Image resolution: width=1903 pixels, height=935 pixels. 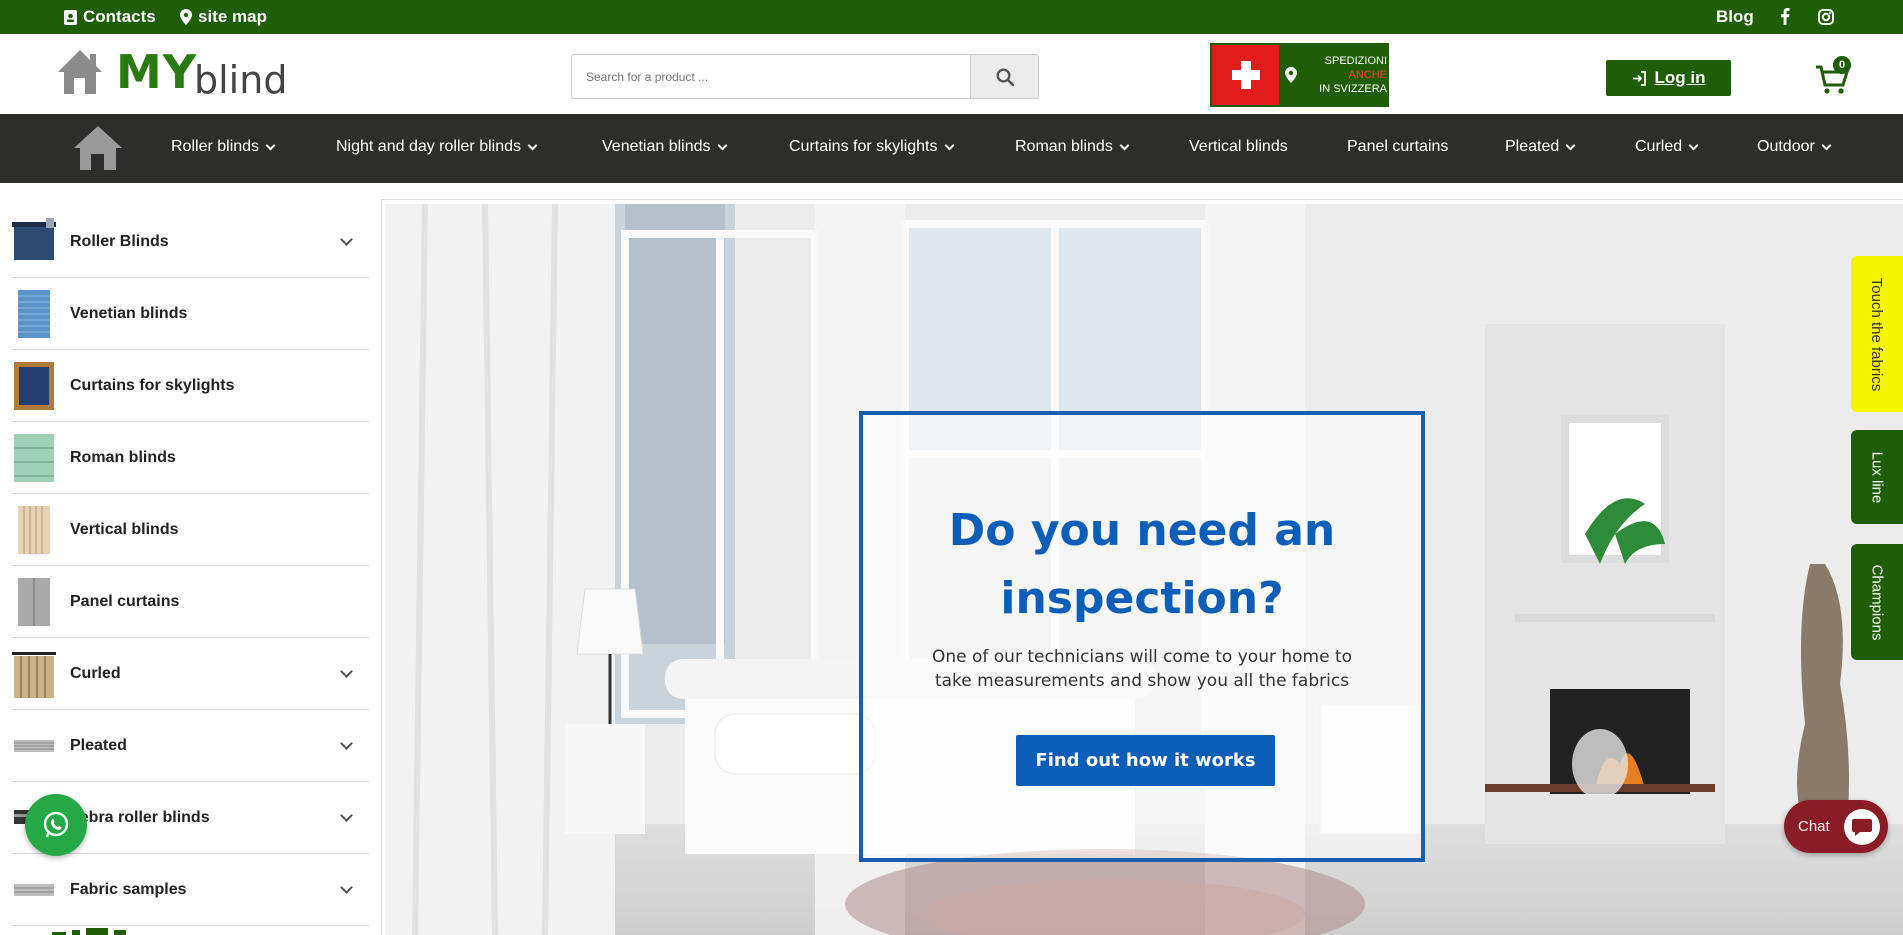 I want to click on sidebar-item-curtains-skylights: Curtains for skylights, so click(x=190, y=386).